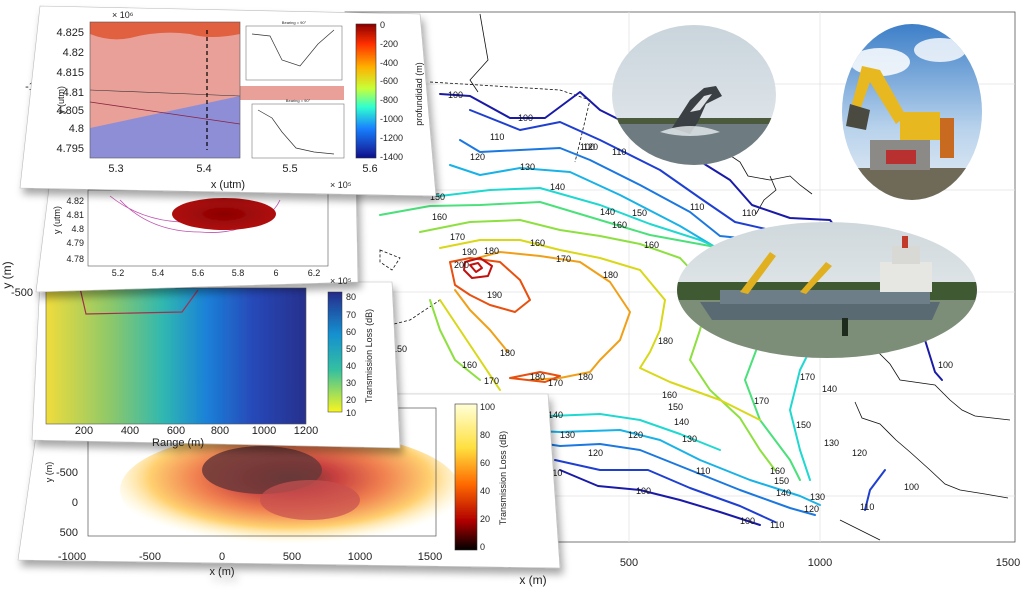  Describe the element at coordinates (203, 169) in the screenshot. I see `x-tick-label: 5.4` at that location.